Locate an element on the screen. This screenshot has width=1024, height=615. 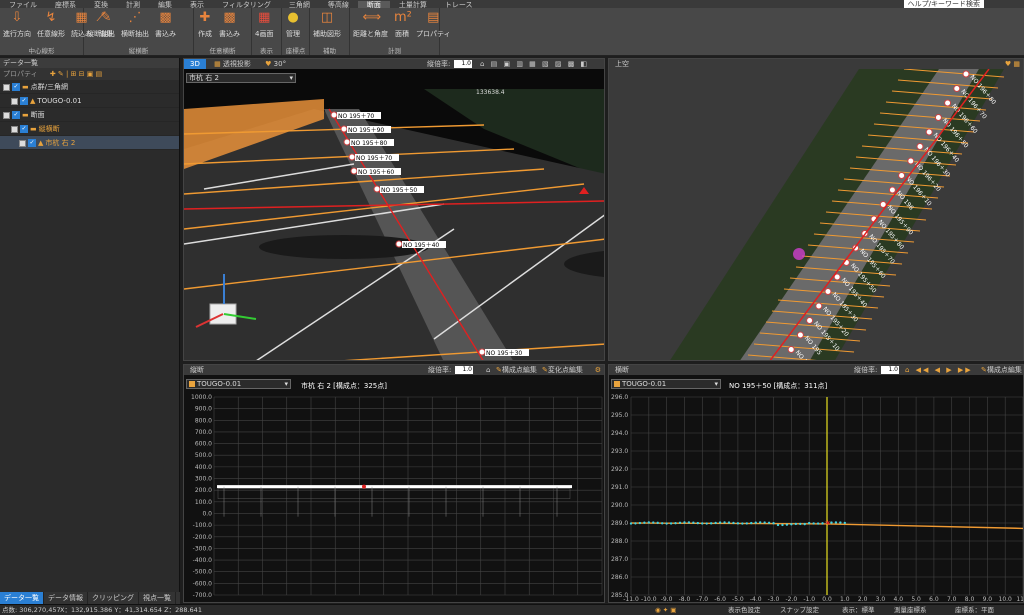
tree-item: ✓ ▲ 市杭 右 2 is located at coordinates (89, 143).